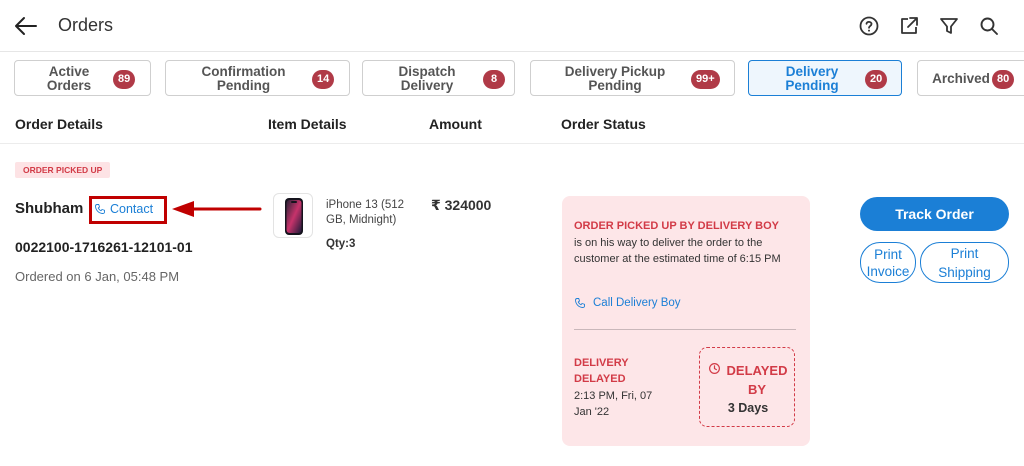  What do you see at coordinates (685, 329) in the screenshot?
I see `card-divider` at bounding box center [685, 329].